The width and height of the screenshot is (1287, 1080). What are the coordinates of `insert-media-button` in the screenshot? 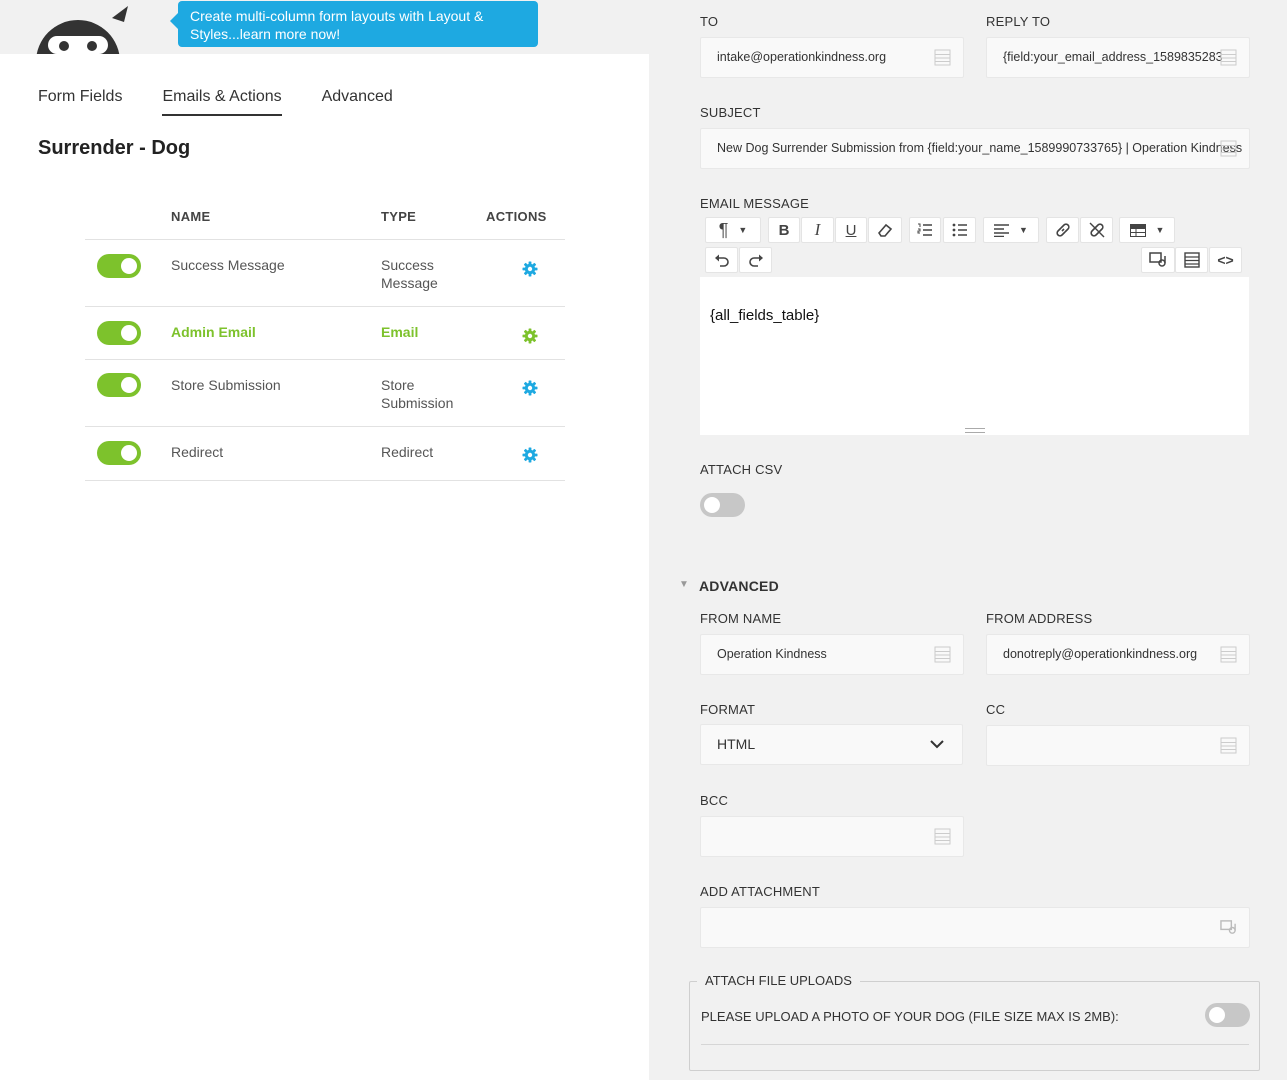 It's located at (1158, 260).